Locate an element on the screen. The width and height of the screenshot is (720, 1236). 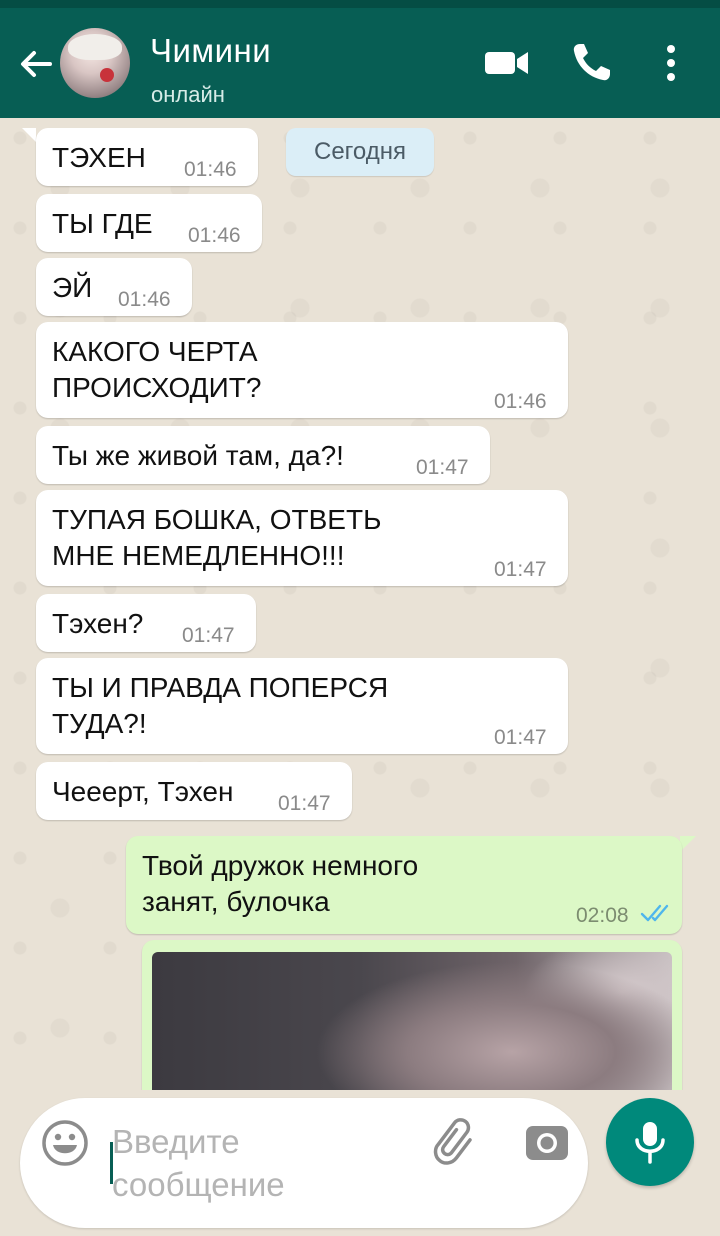
message-outgoing: Твой дружок немного занят, булочка 02:08 is located at coordinates (404, 885).